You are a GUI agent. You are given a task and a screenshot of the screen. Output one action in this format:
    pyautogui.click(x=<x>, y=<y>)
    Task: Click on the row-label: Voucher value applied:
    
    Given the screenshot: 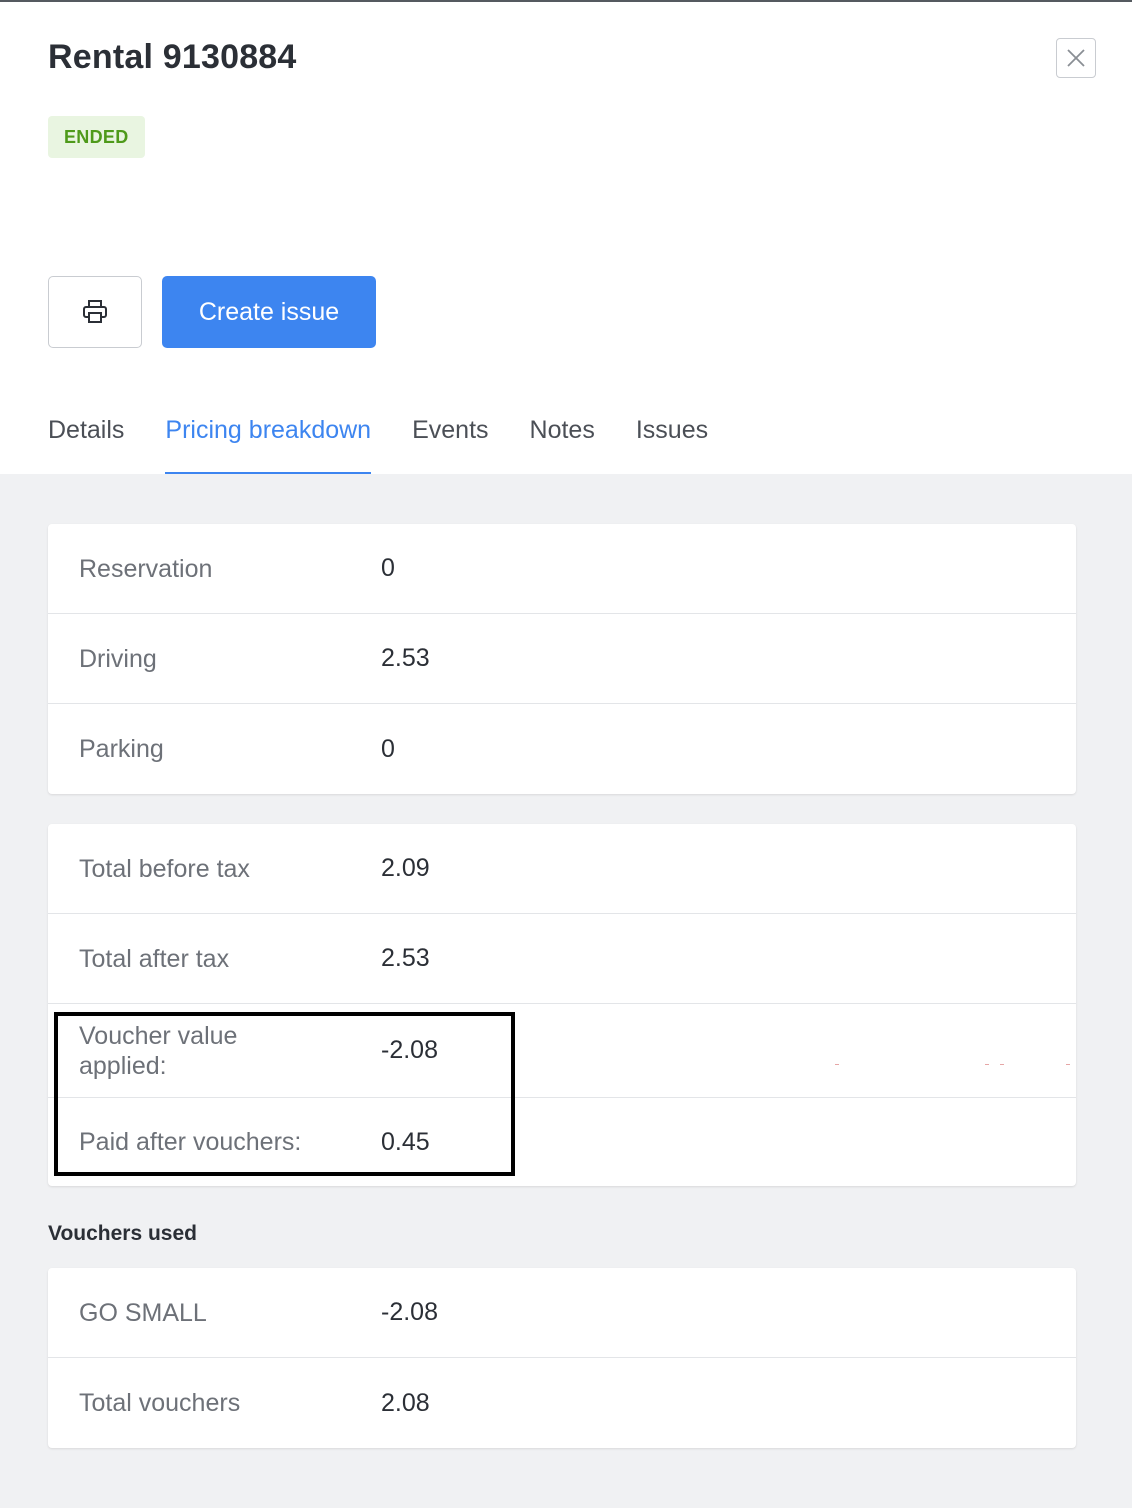 What is the action you would take?
    pyautogui.click(x=158, y=1050)
    